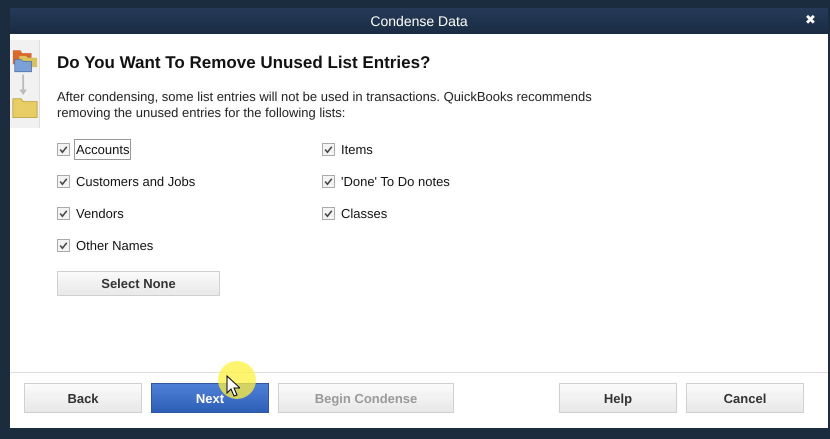  What do you see at coordinates (244, 63) in the screenshot?
I see `heading: Do You Want To Remove Unused List Entries?` at bounding box center [244, 63].